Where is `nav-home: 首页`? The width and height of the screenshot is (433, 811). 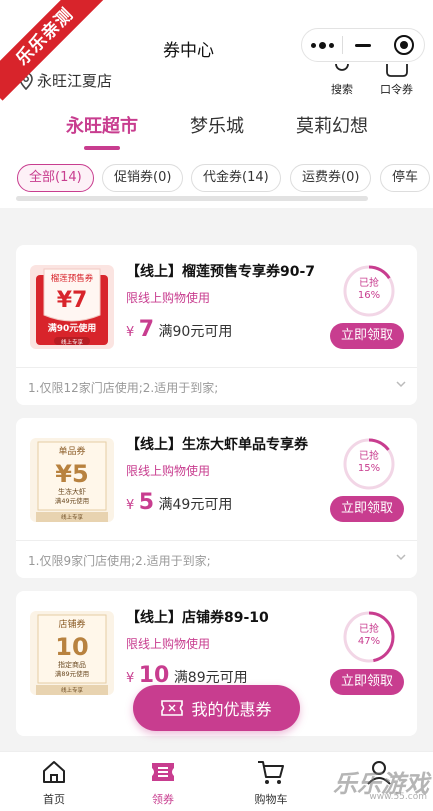
nav-home: 首页 is located at coordinates (54, 782).